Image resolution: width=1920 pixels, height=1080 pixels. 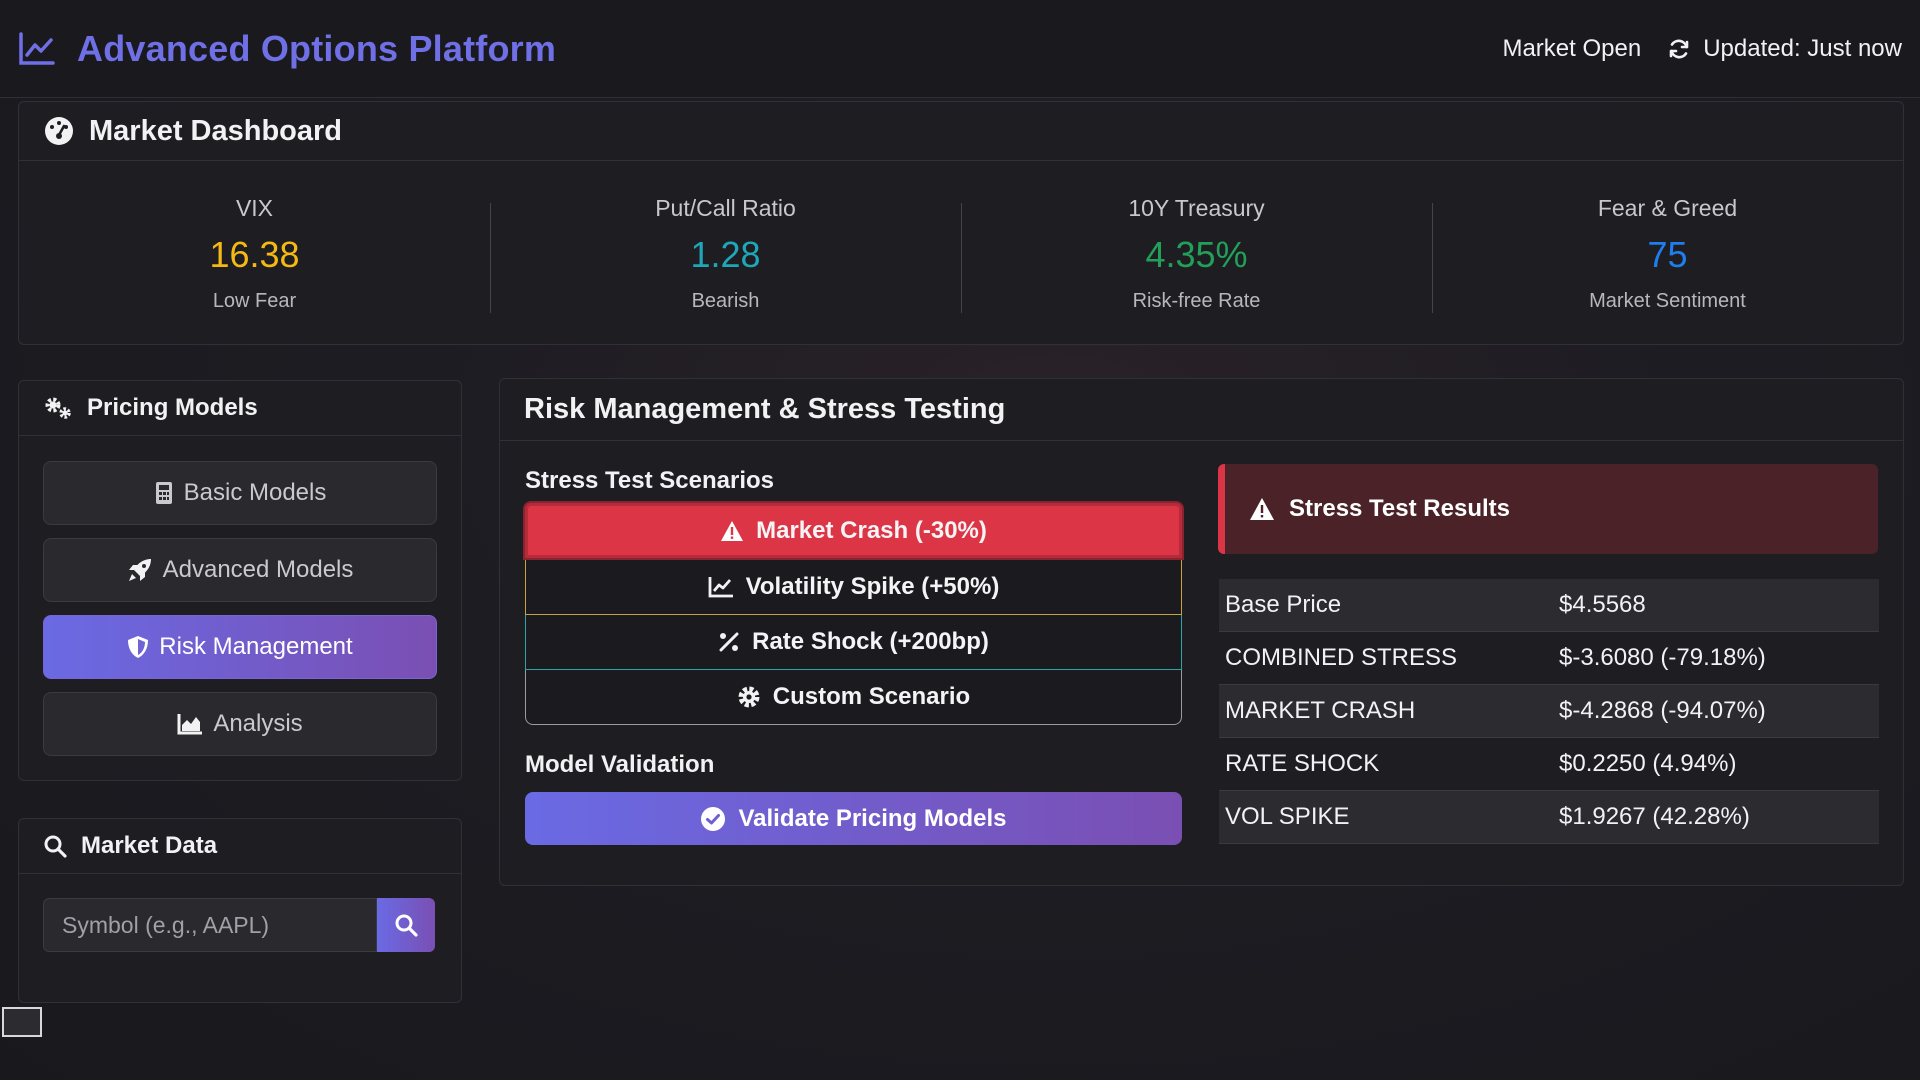 I want to click on result-value: $-4.2868 (-94.07%), so click(x=1719, y=711).